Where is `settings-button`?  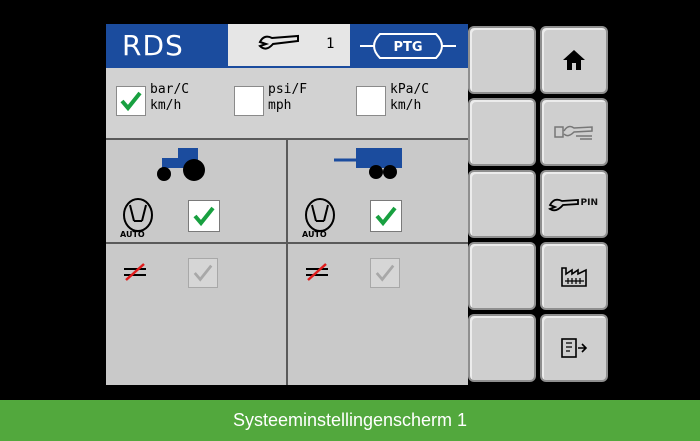 settings-button is located at coordinates (574, 132).